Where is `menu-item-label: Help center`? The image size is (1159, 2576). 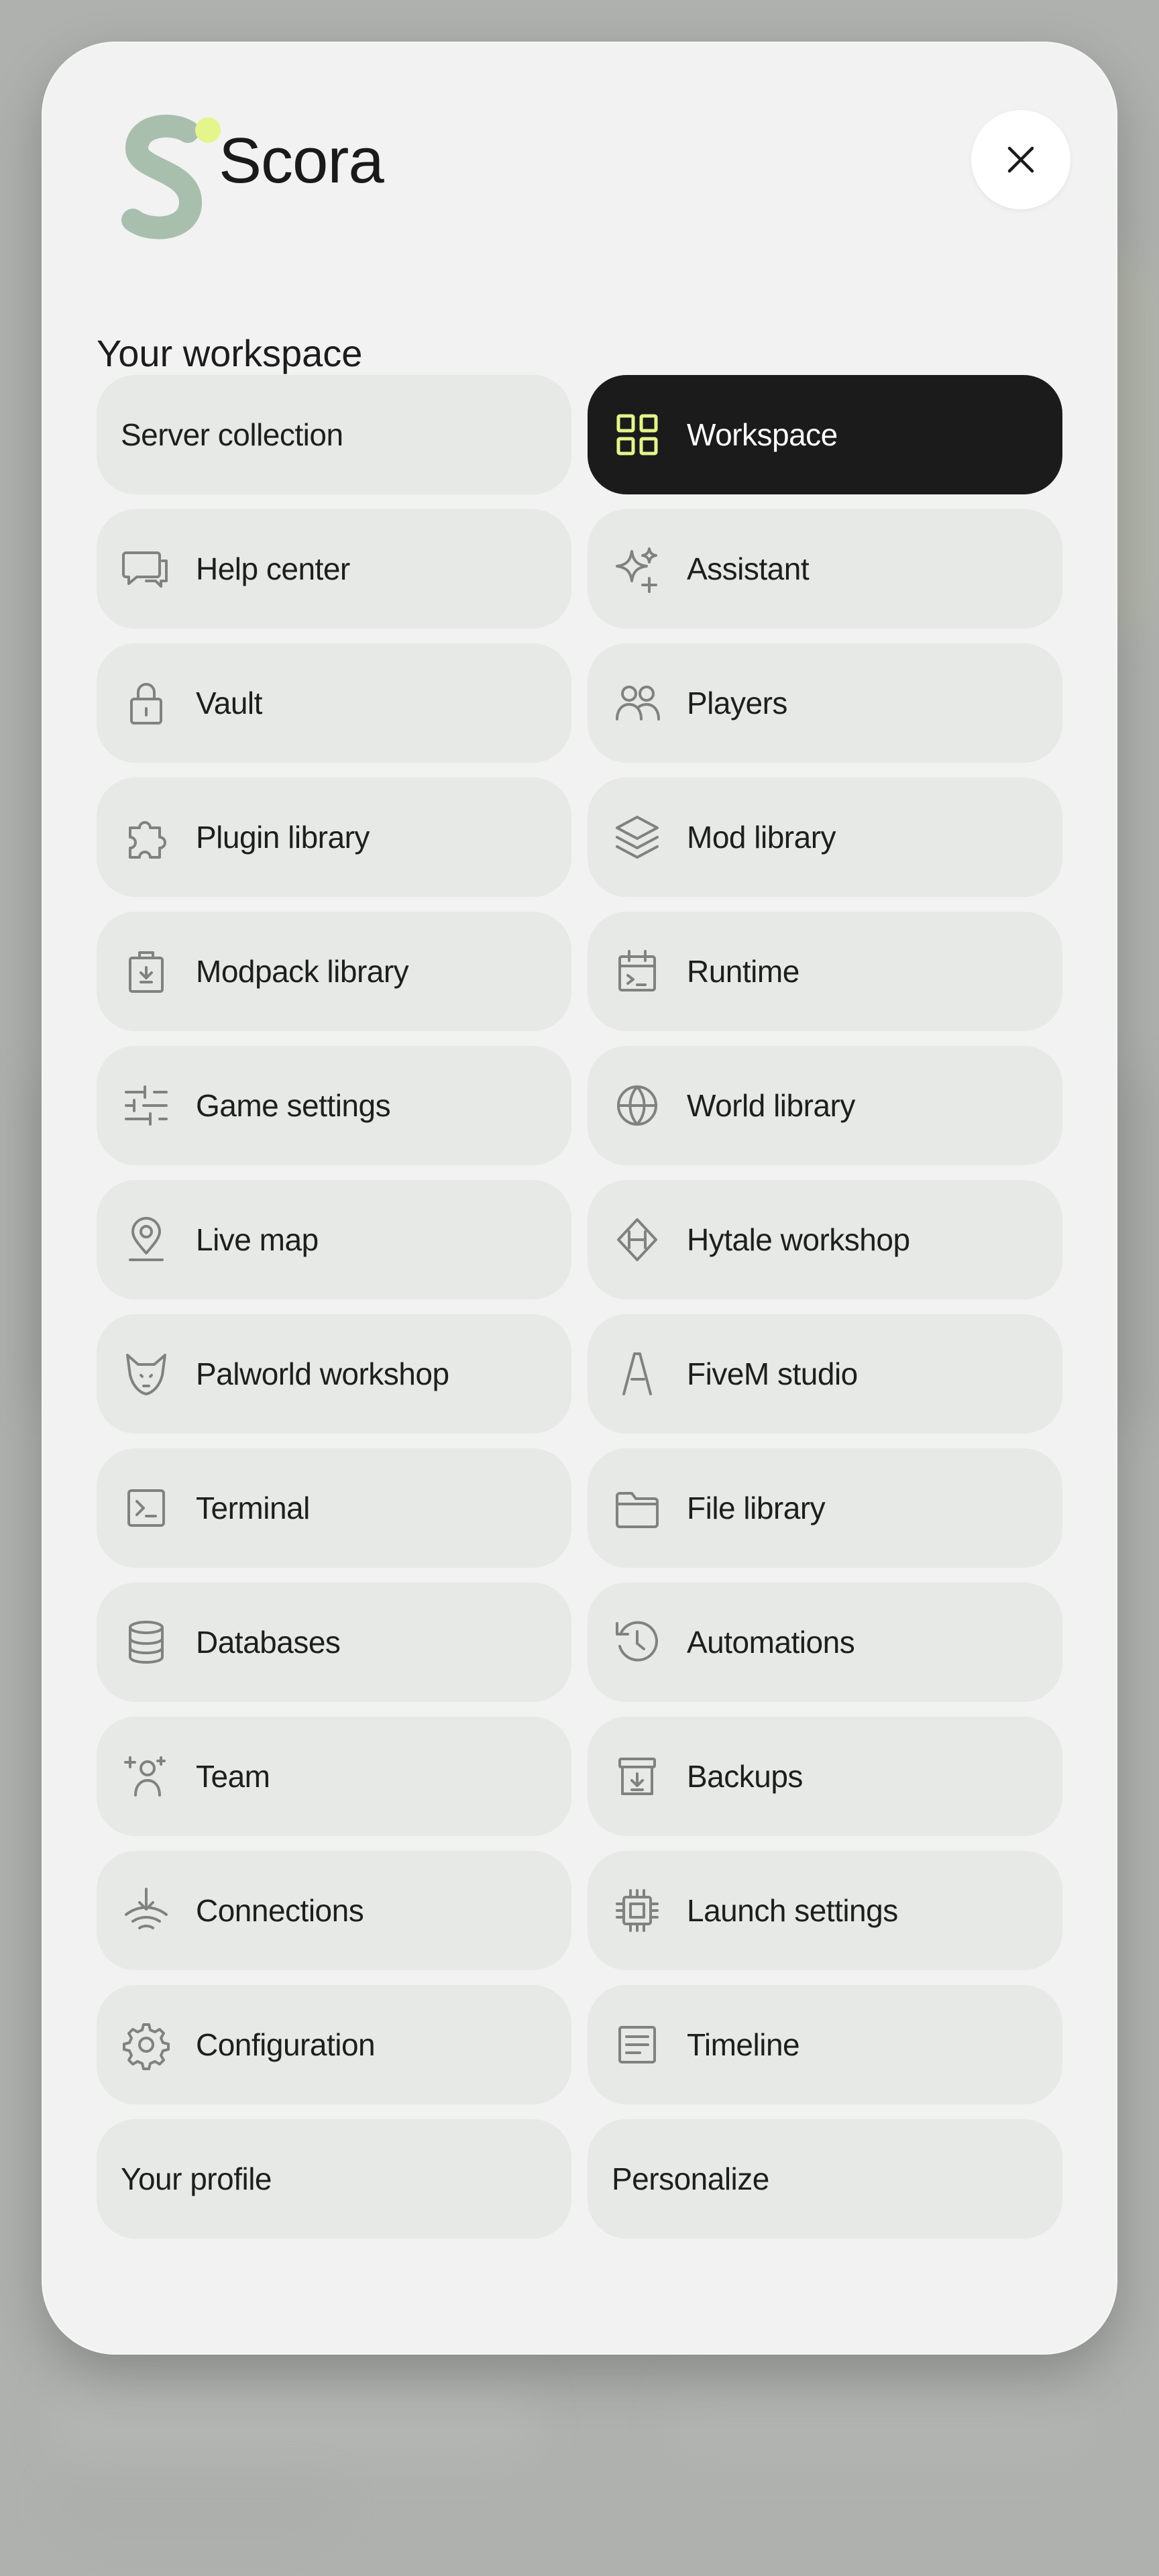 menu-item-label: Help center is located at coordinates (273, 568).